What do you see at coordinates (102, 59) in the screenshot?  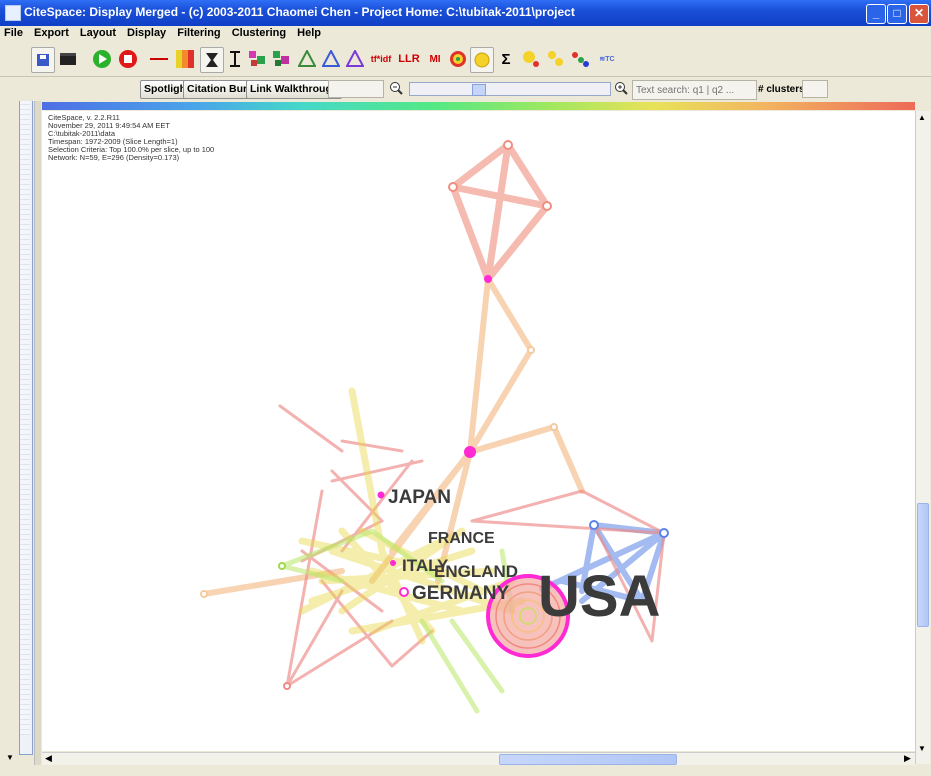 I see `play-icon` at bounding box center [102, 59].